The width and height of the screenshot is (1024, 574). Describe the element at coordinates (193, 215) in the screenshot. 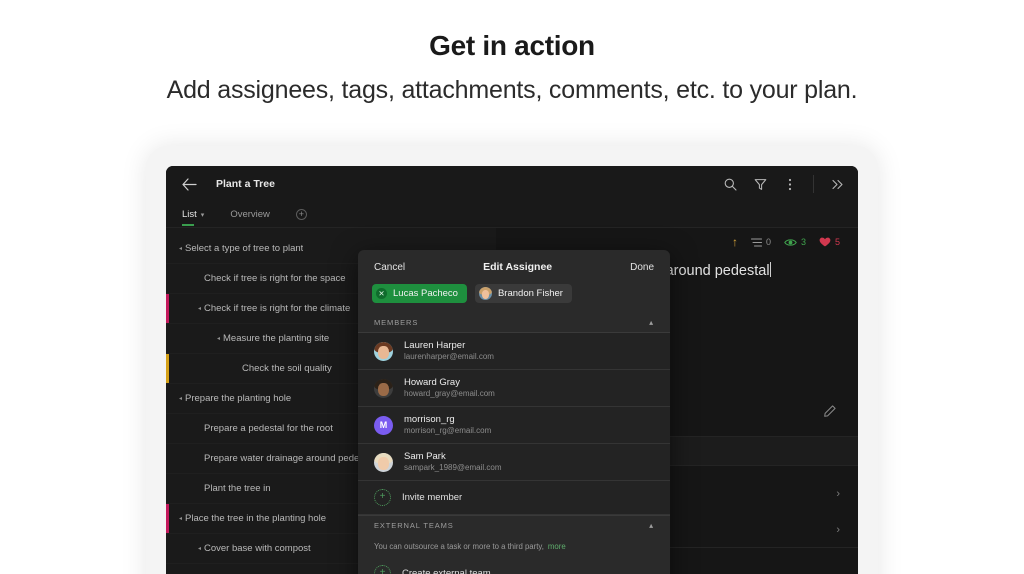

I see `tab-list: List ▾` at that location.